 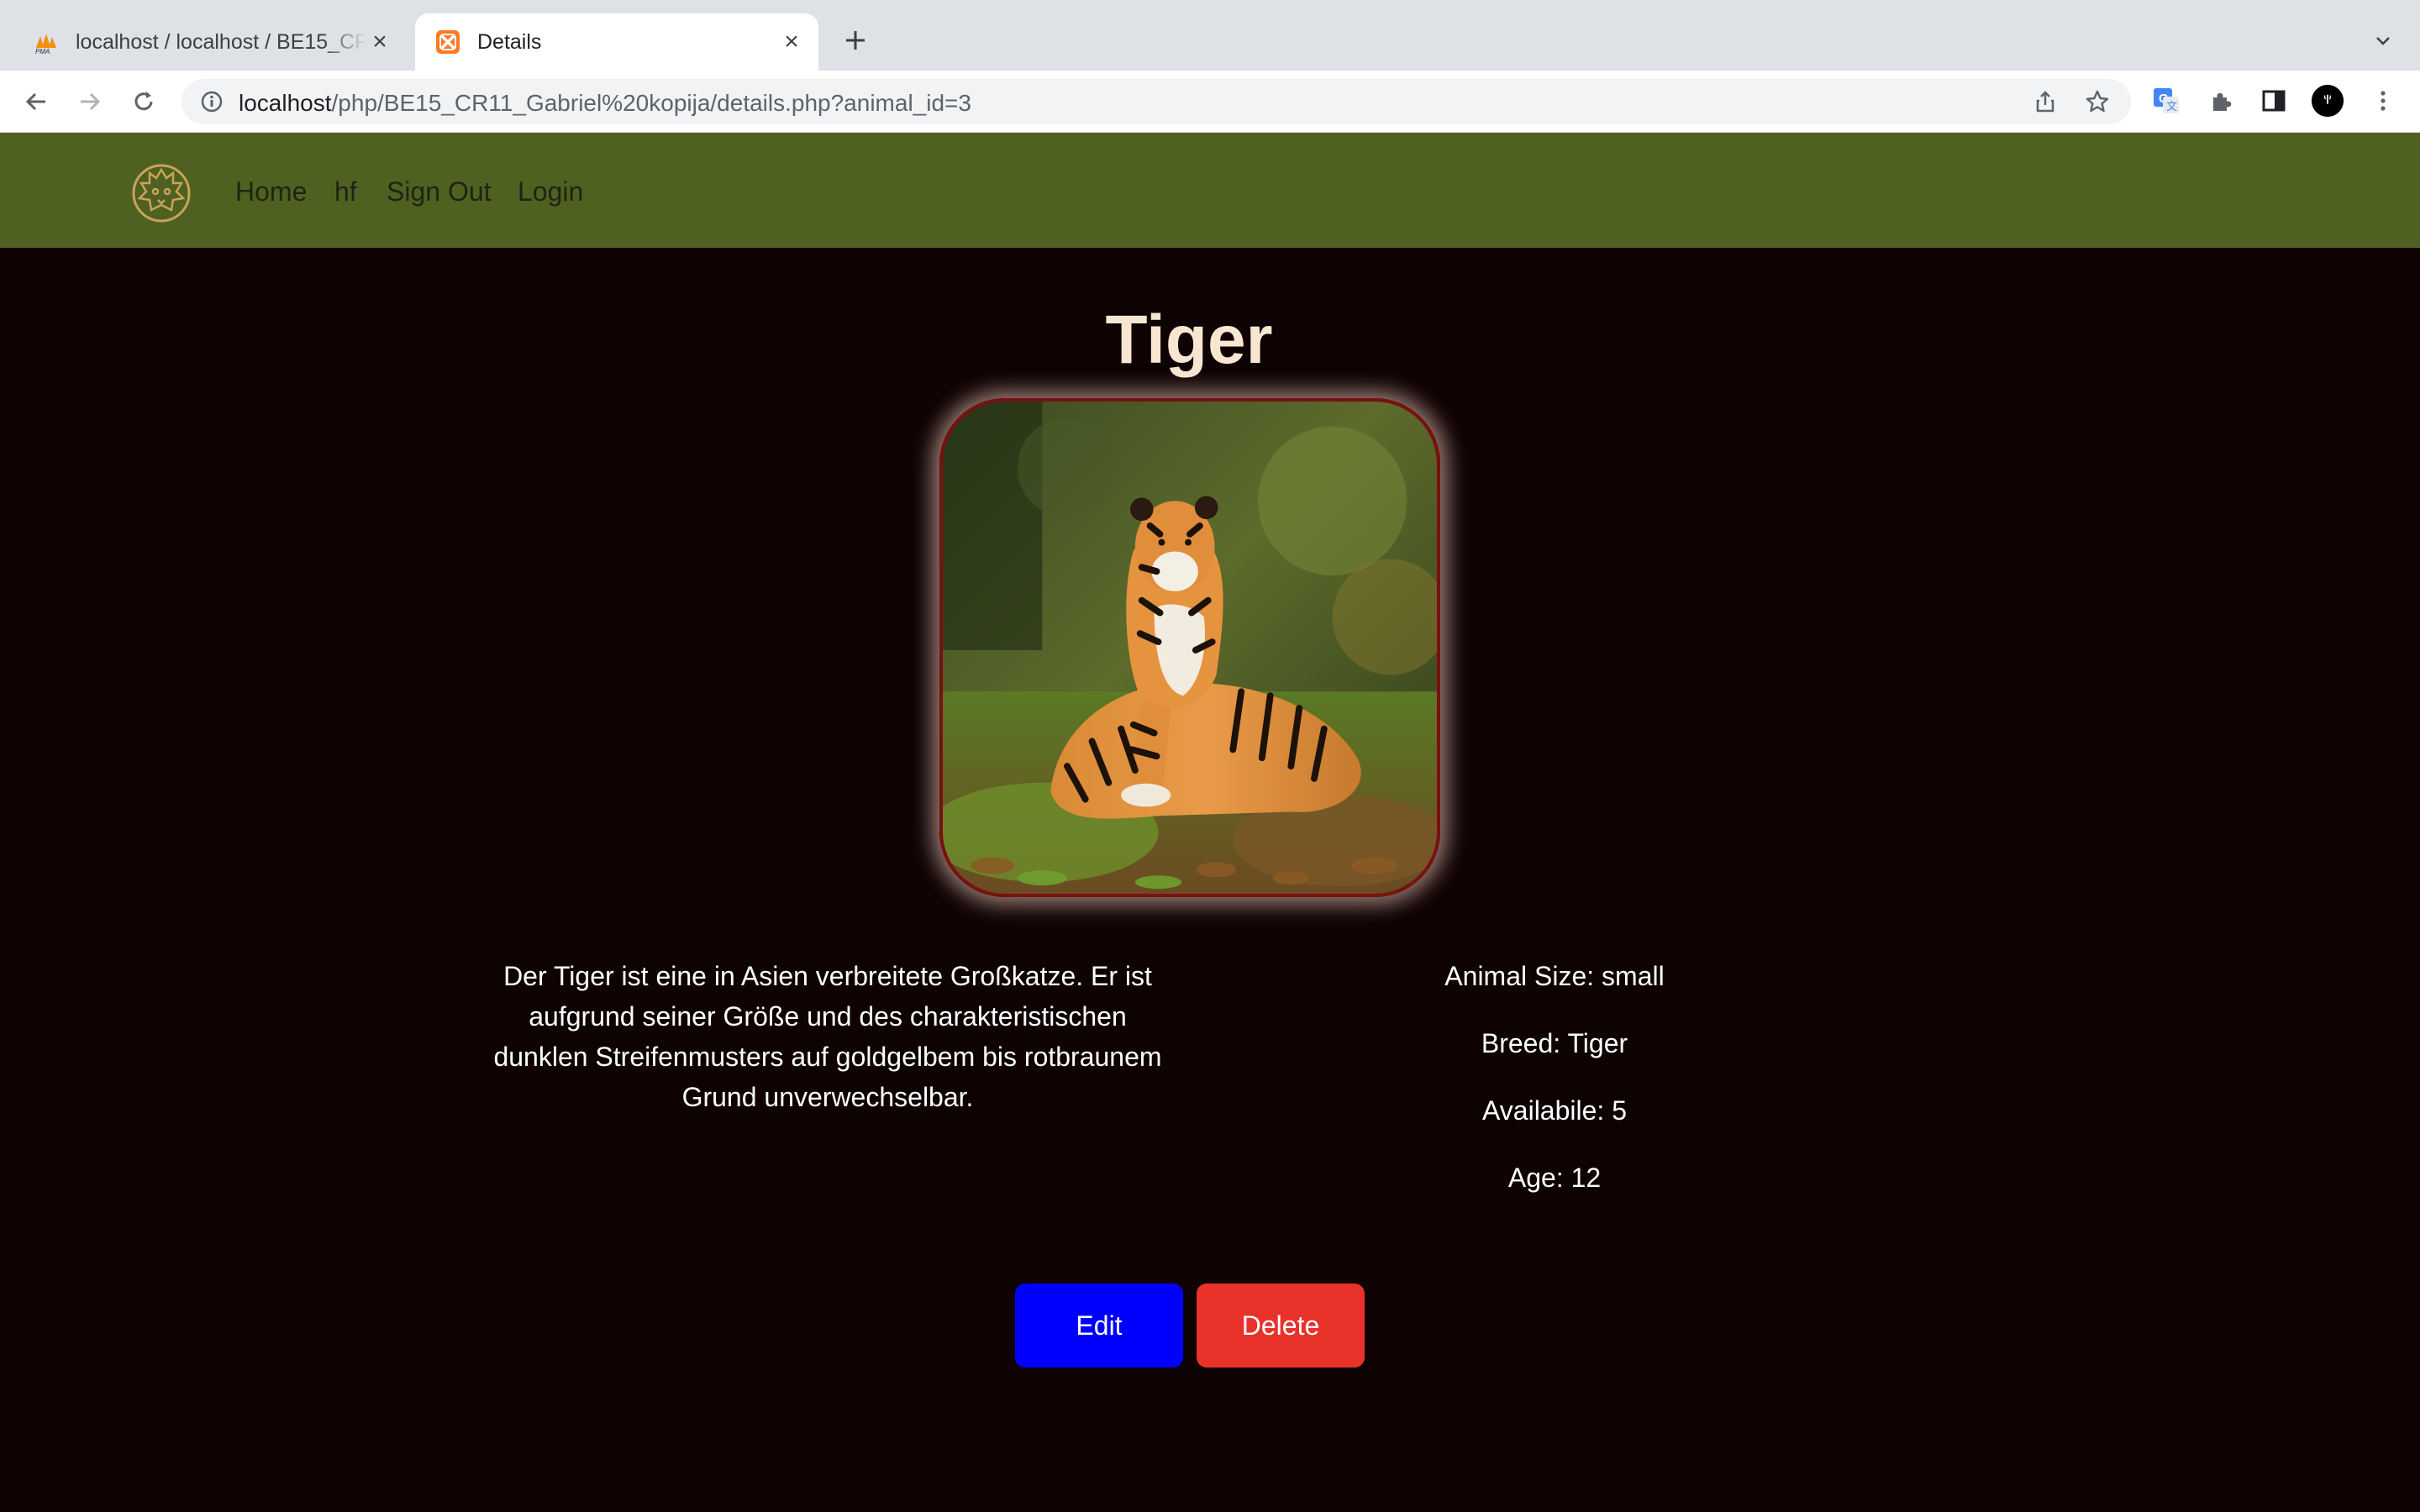 What do you see at coordinates (2328, 101) in the screenshot?
I see `profile-avatar` at bounding box center [2328, 101].